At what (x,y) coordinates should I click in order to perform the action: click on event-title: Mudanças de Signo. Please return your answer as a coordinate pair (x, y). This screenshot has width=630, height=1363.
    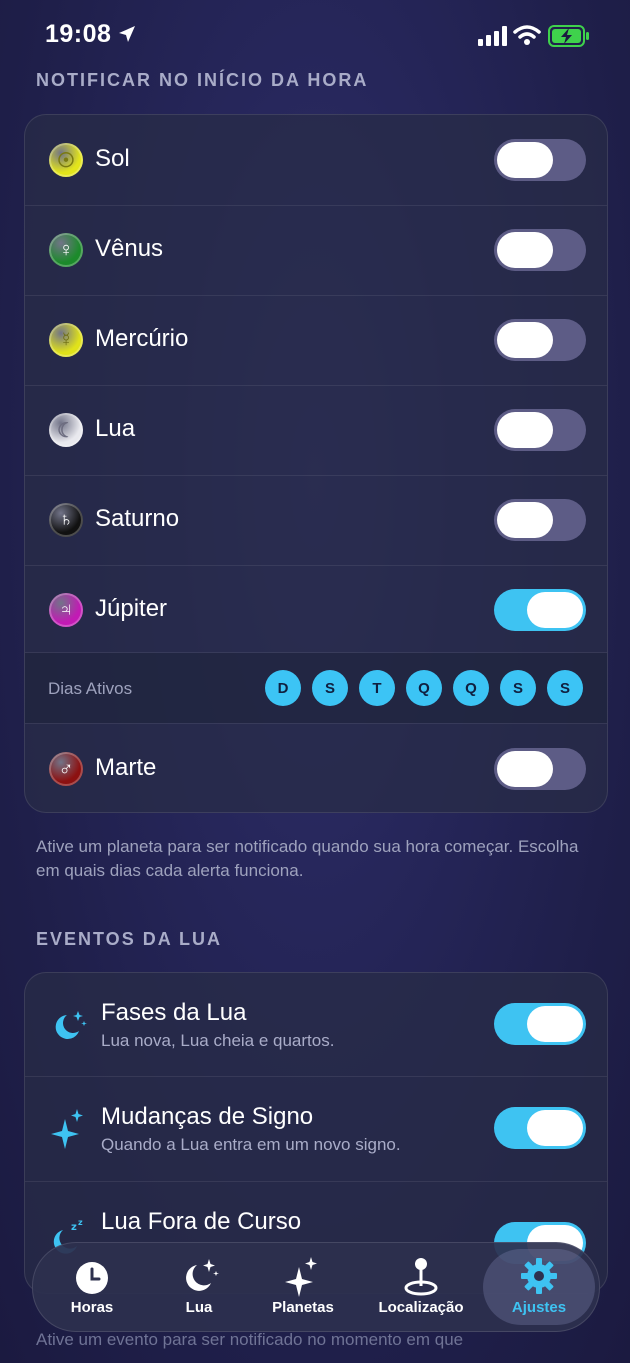
    Looking at the image, I should click on (207, 1116).